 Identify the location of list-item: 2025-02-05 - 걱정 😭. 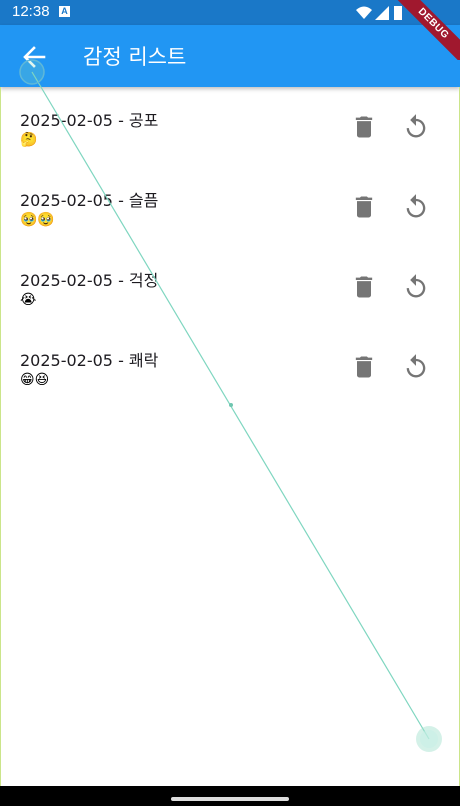
(230, 287).